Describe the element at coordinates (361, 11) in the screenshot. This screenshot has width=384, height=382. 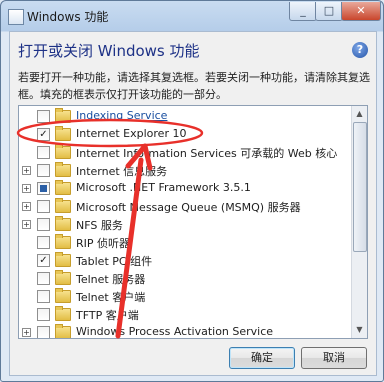
I see `close-button: ✕` at that location.